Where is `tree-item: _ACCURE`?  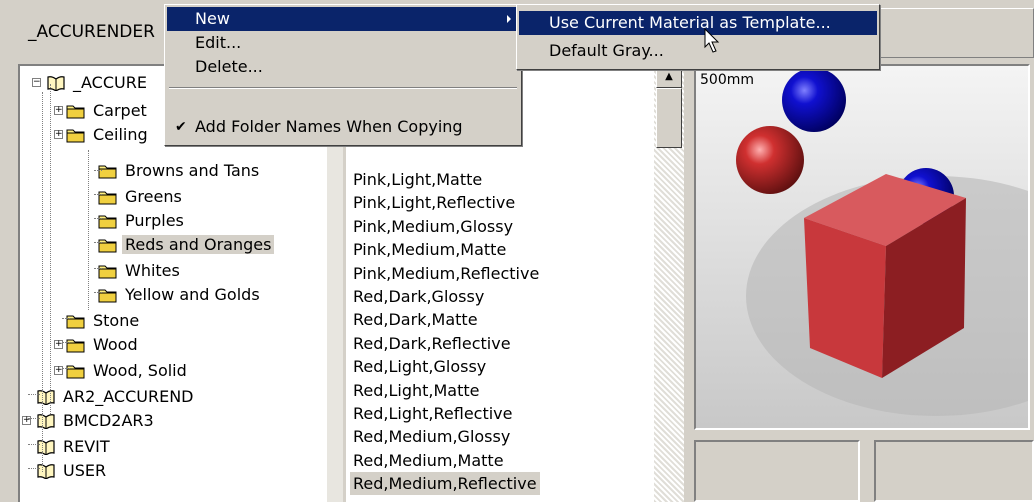
tree-item: _ACCURE is located at coordinates (98, 82).